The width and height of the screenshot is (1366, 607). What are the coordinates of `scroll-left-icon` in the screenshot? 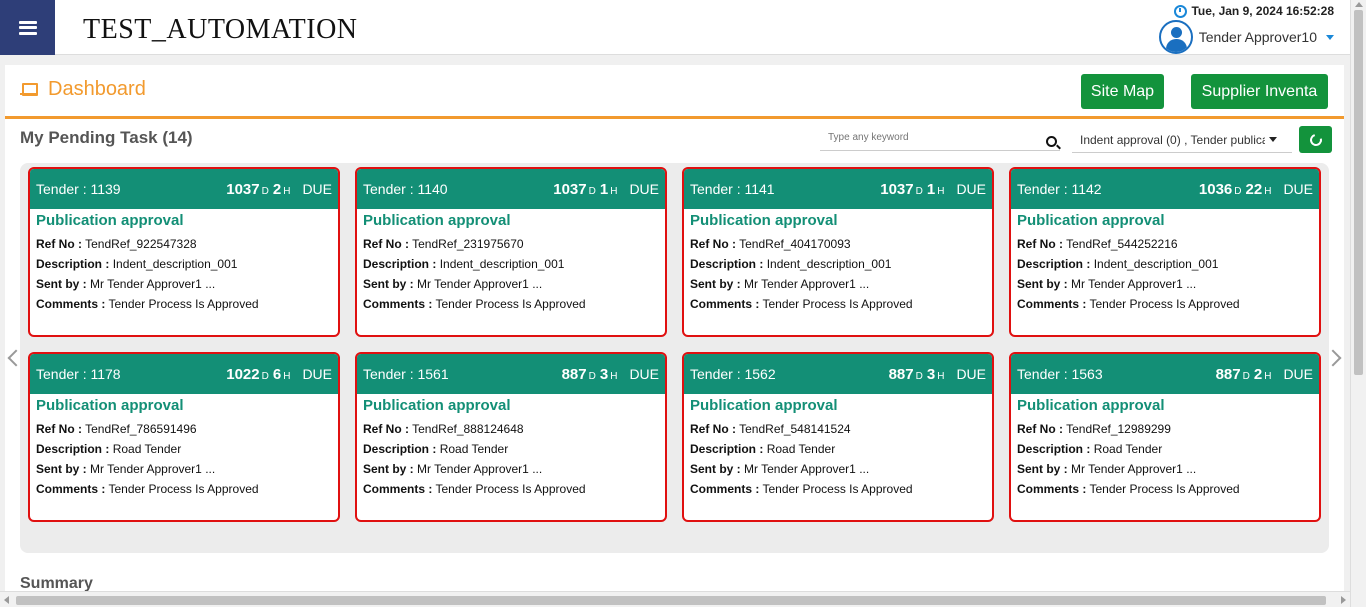 It's located at (6, 600).